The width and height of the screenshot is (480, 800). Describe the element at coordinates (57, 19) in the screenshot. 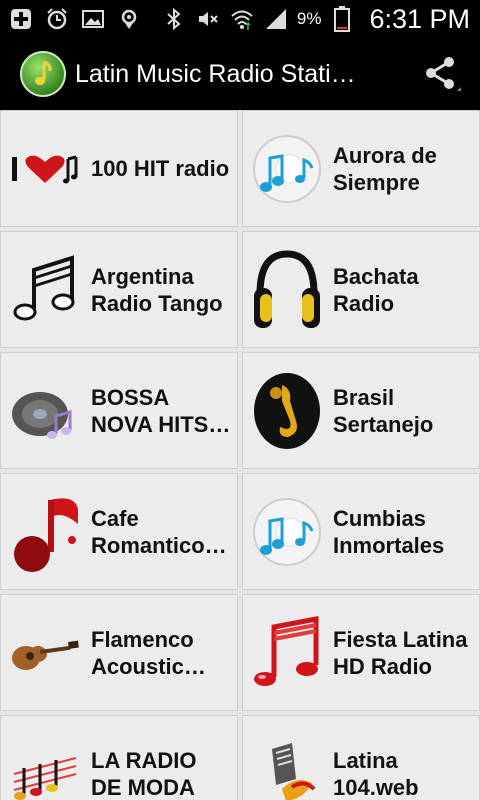

I see `alarm-icon` at that location.